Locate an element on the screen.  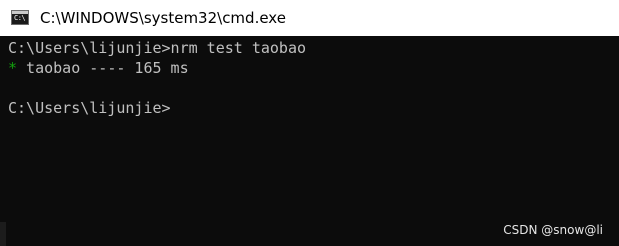
title-bar: C:\ C:\WINDOWS\system32\cmd.exe is located at coordinates (309, 18).